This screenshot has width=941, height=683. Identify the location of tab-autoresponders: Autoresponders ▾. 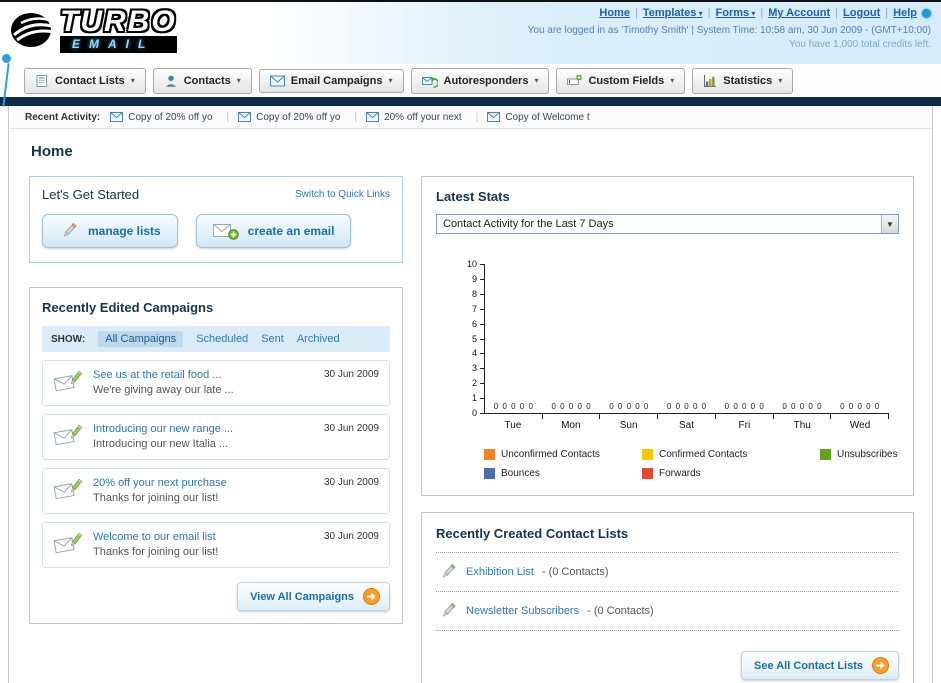
(480, 80).